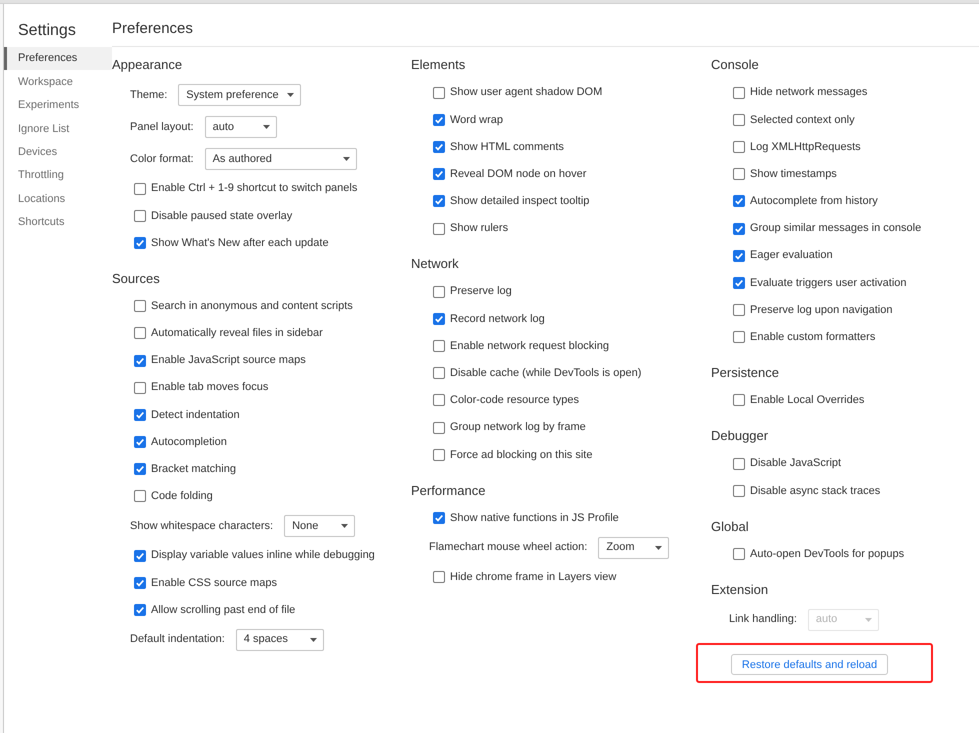 The height and width of the screenshot is (733, 979). Describe the element at coordinates (47, 31) in the screenshot. I see `sidebar-title: Settings` at that location.